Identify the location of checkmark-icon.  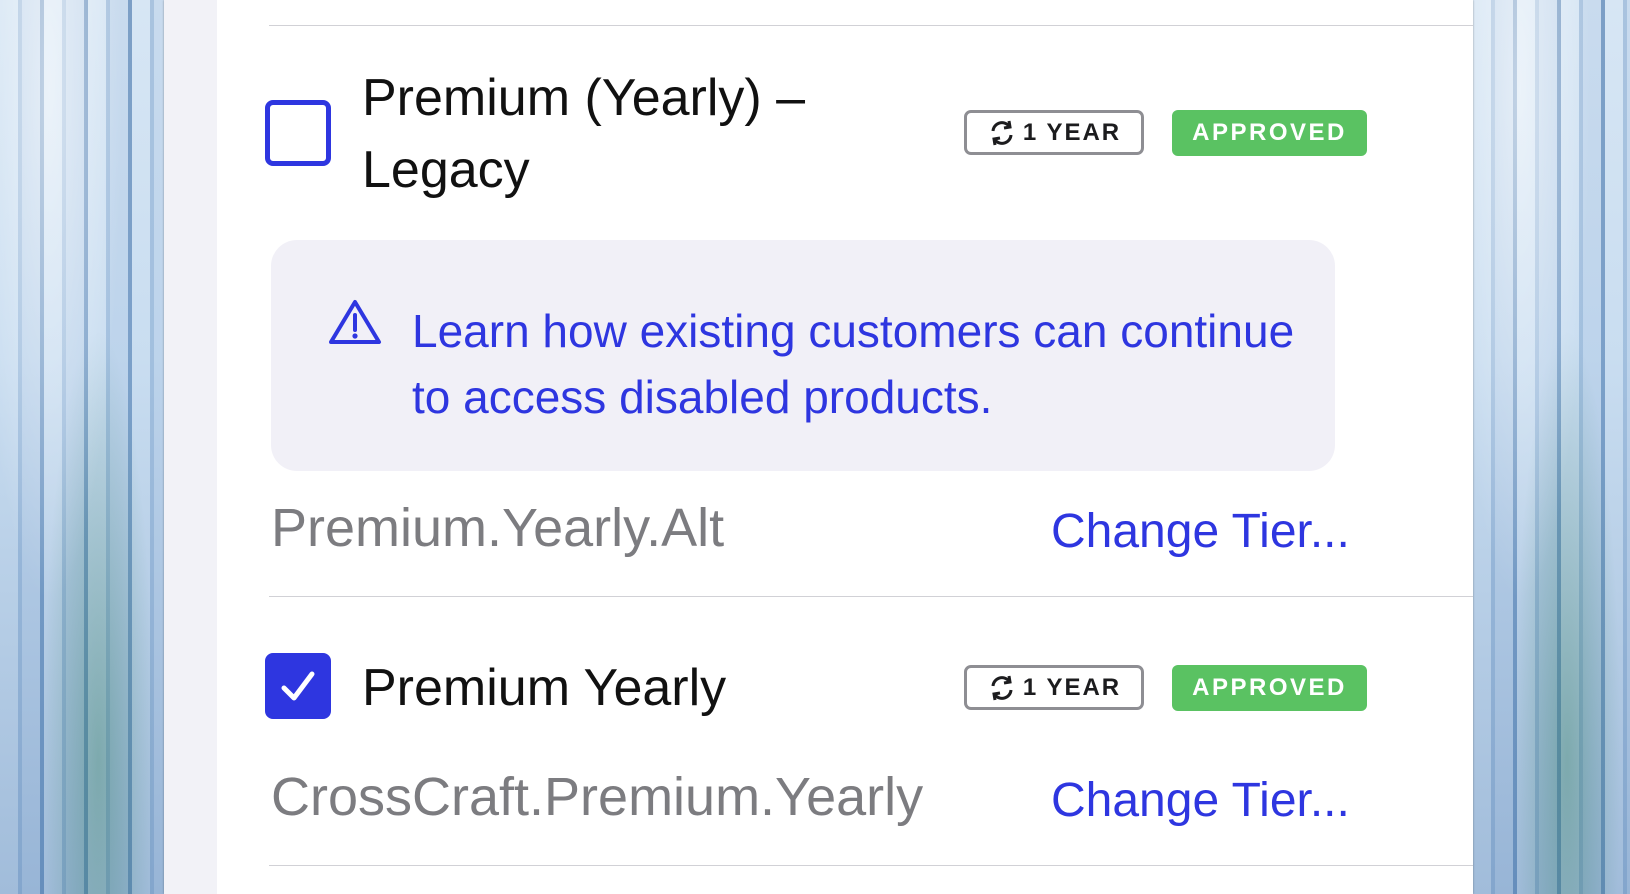
(298, 686).